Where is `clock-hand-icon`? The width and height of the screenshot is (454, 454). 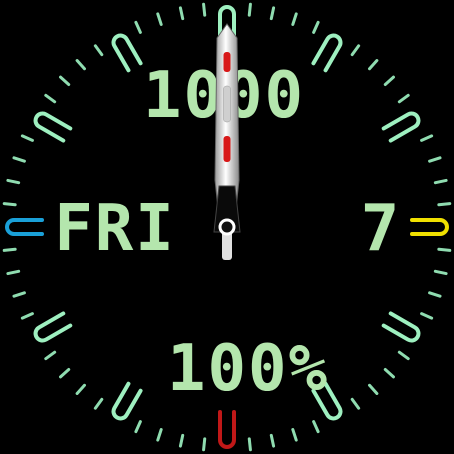 clock-hand-icon is located at coordinates (227, 141).